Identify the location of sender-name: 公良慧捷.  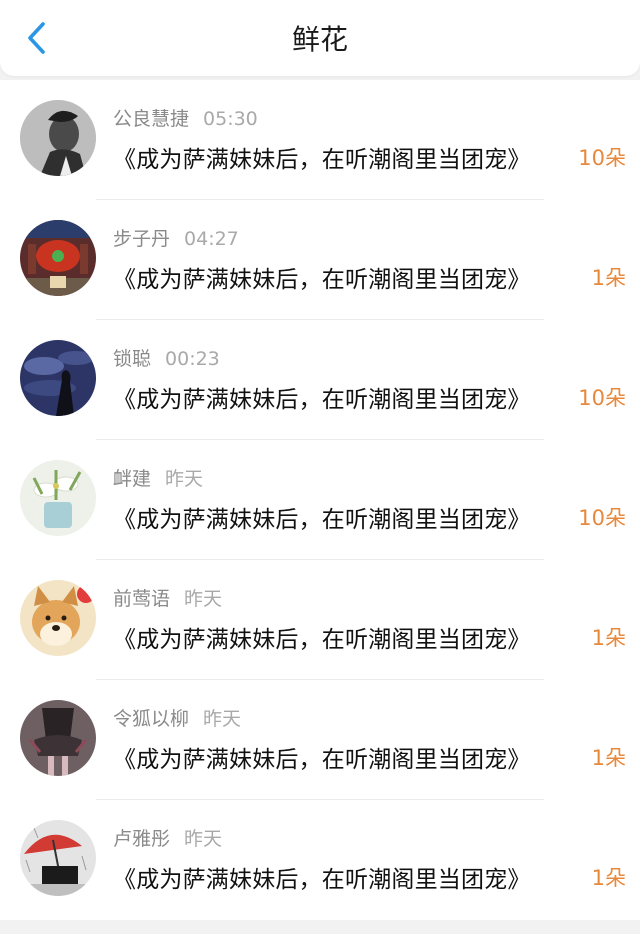
(151, 119).